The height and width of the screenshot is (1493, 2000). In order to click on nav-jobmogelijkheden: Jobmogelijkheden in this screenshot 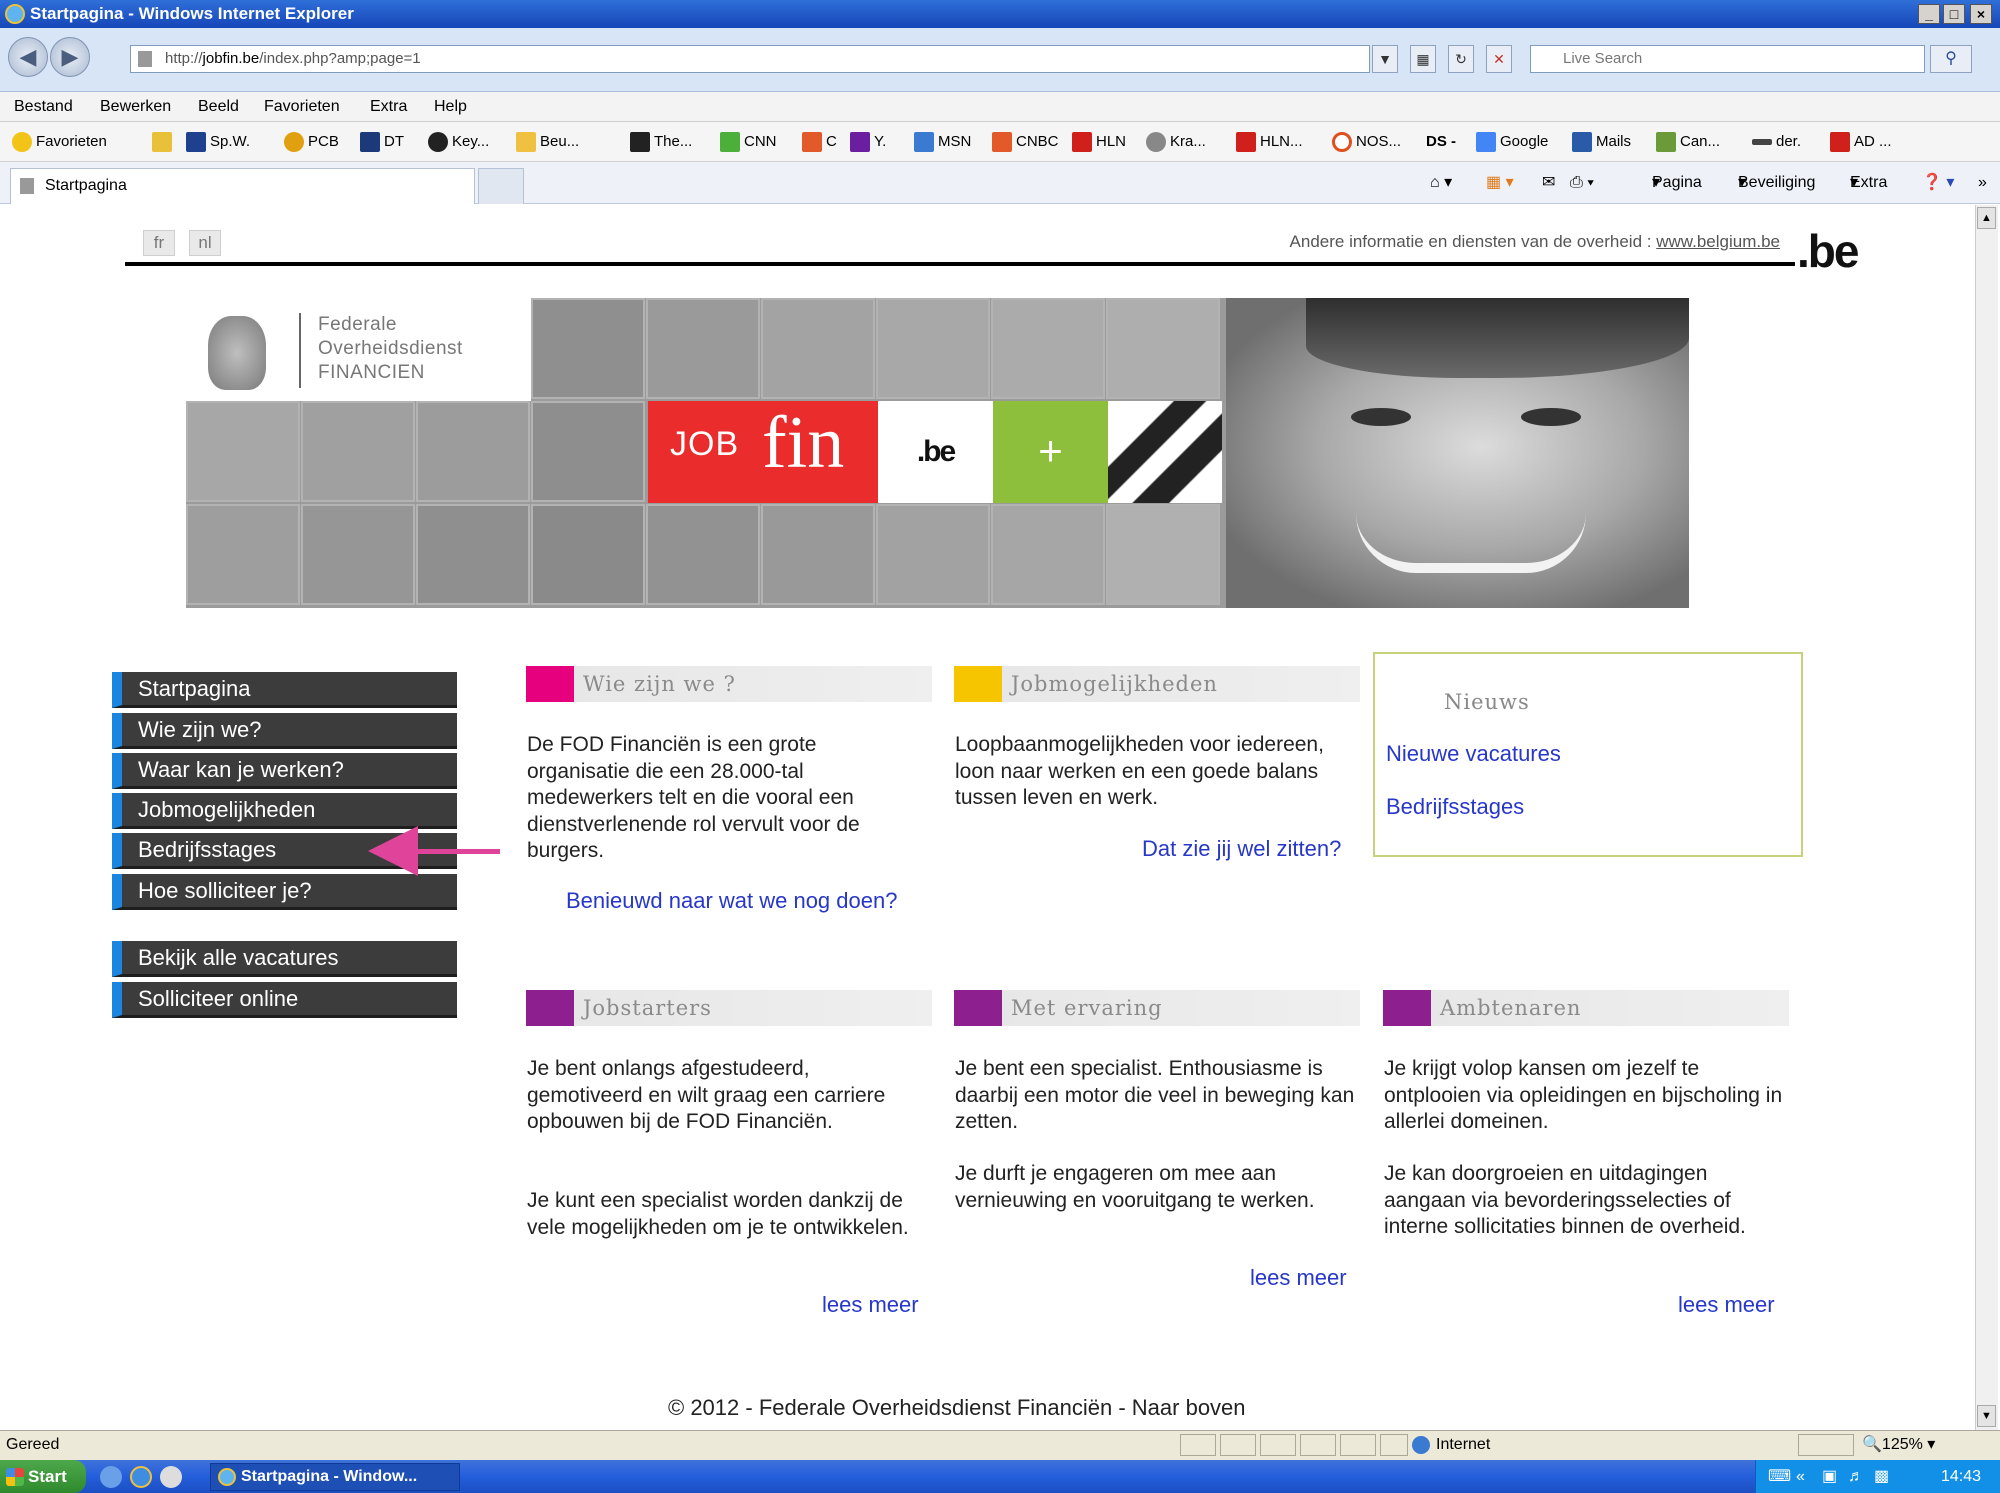, I will do `click(284, 811)`.